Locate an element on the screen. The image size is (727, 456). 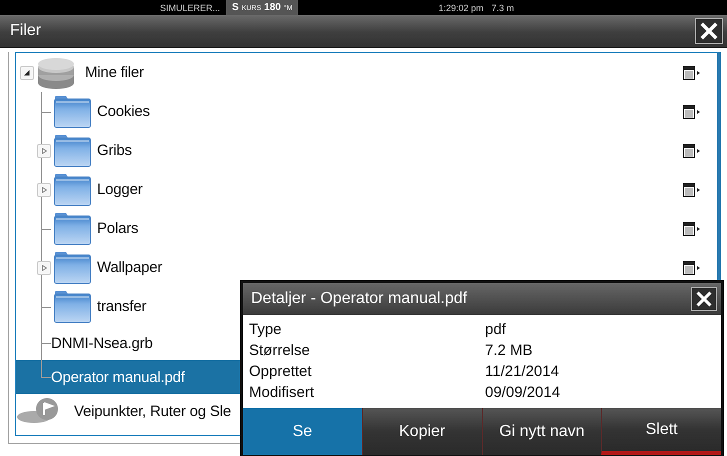
item-name: Cookies is located at coordinates (123, 111).